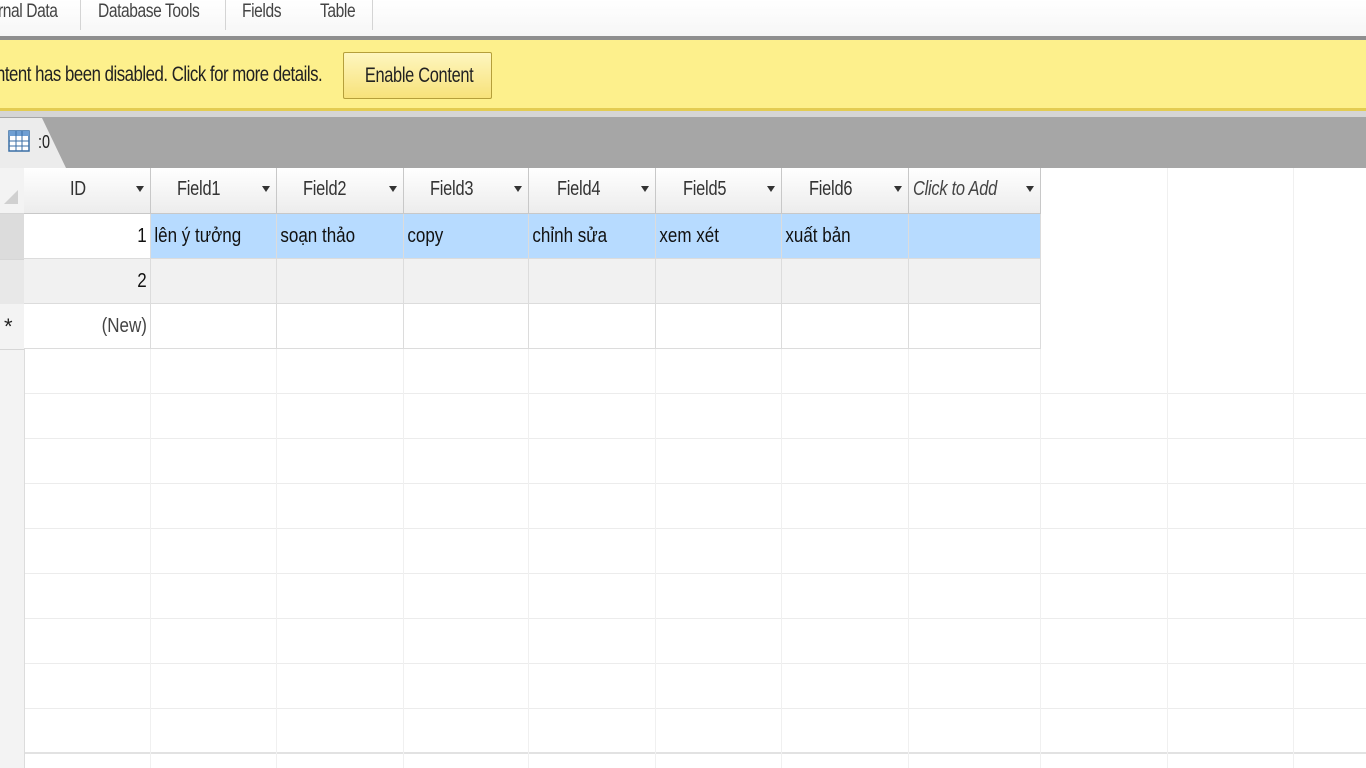  Describe the element at coordinates (338, 13) in the screenshot. I see `ribbon-tab-table: Table` at that location.